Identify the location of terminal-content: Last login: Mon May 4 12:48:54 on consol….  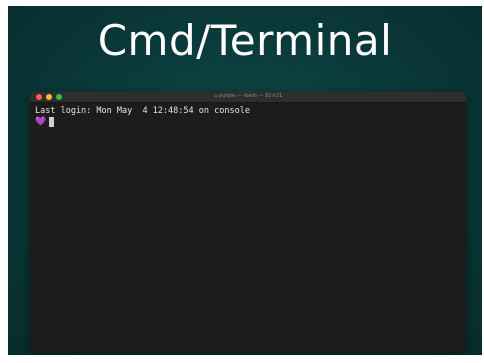
(248, 116).